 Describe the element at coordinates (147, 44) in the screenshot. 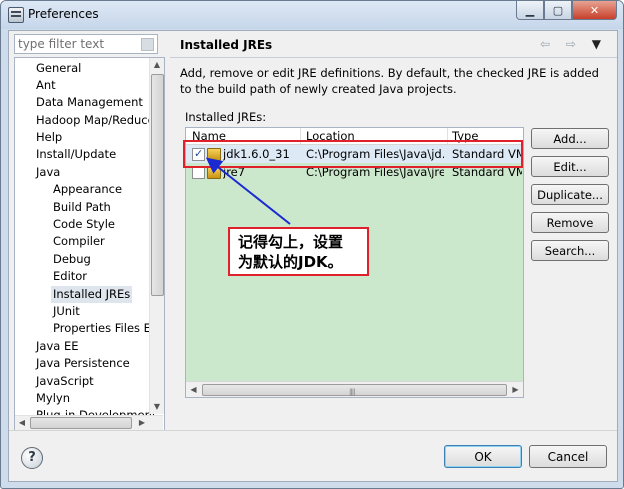

I see `clear-filter-icon` at that location.